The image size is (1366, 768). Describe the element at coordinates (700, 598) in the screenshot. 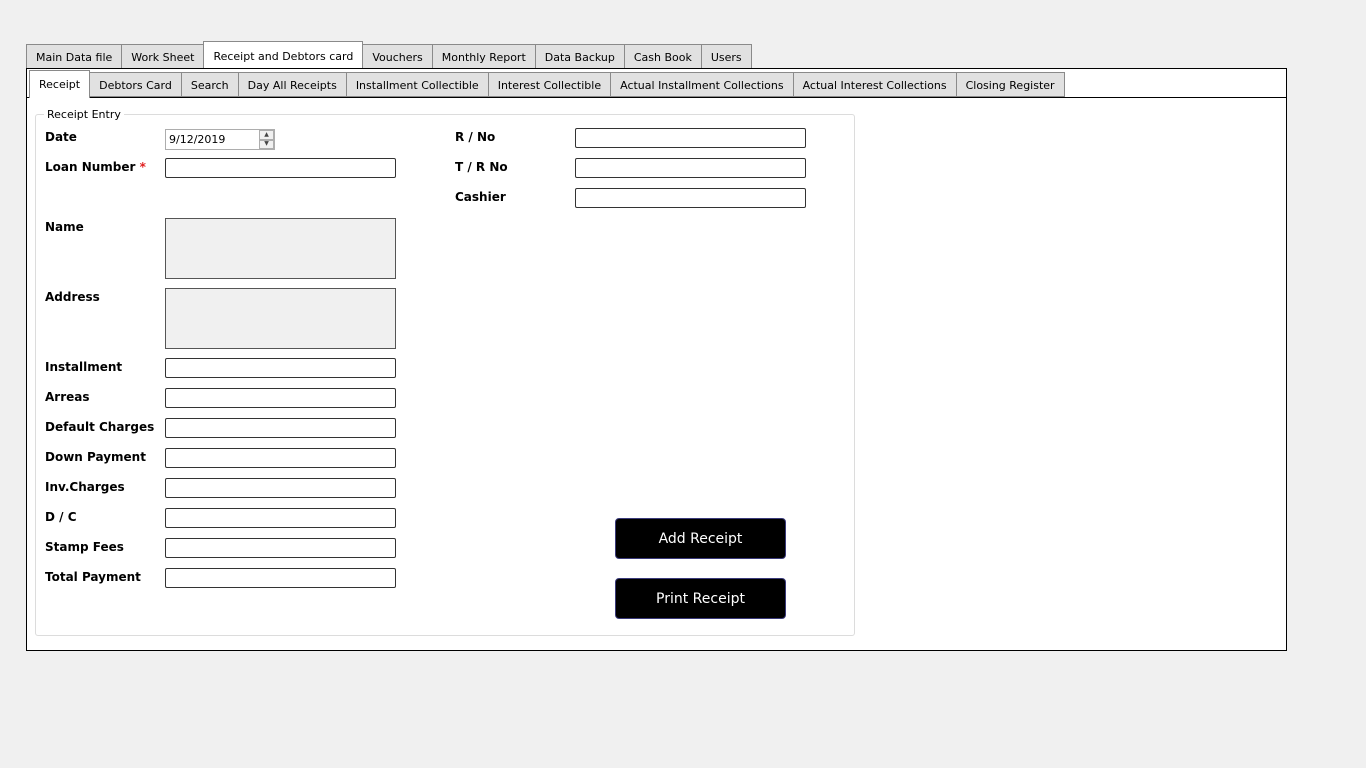

I see `print-receipt-button: Print Receipt` at that location.